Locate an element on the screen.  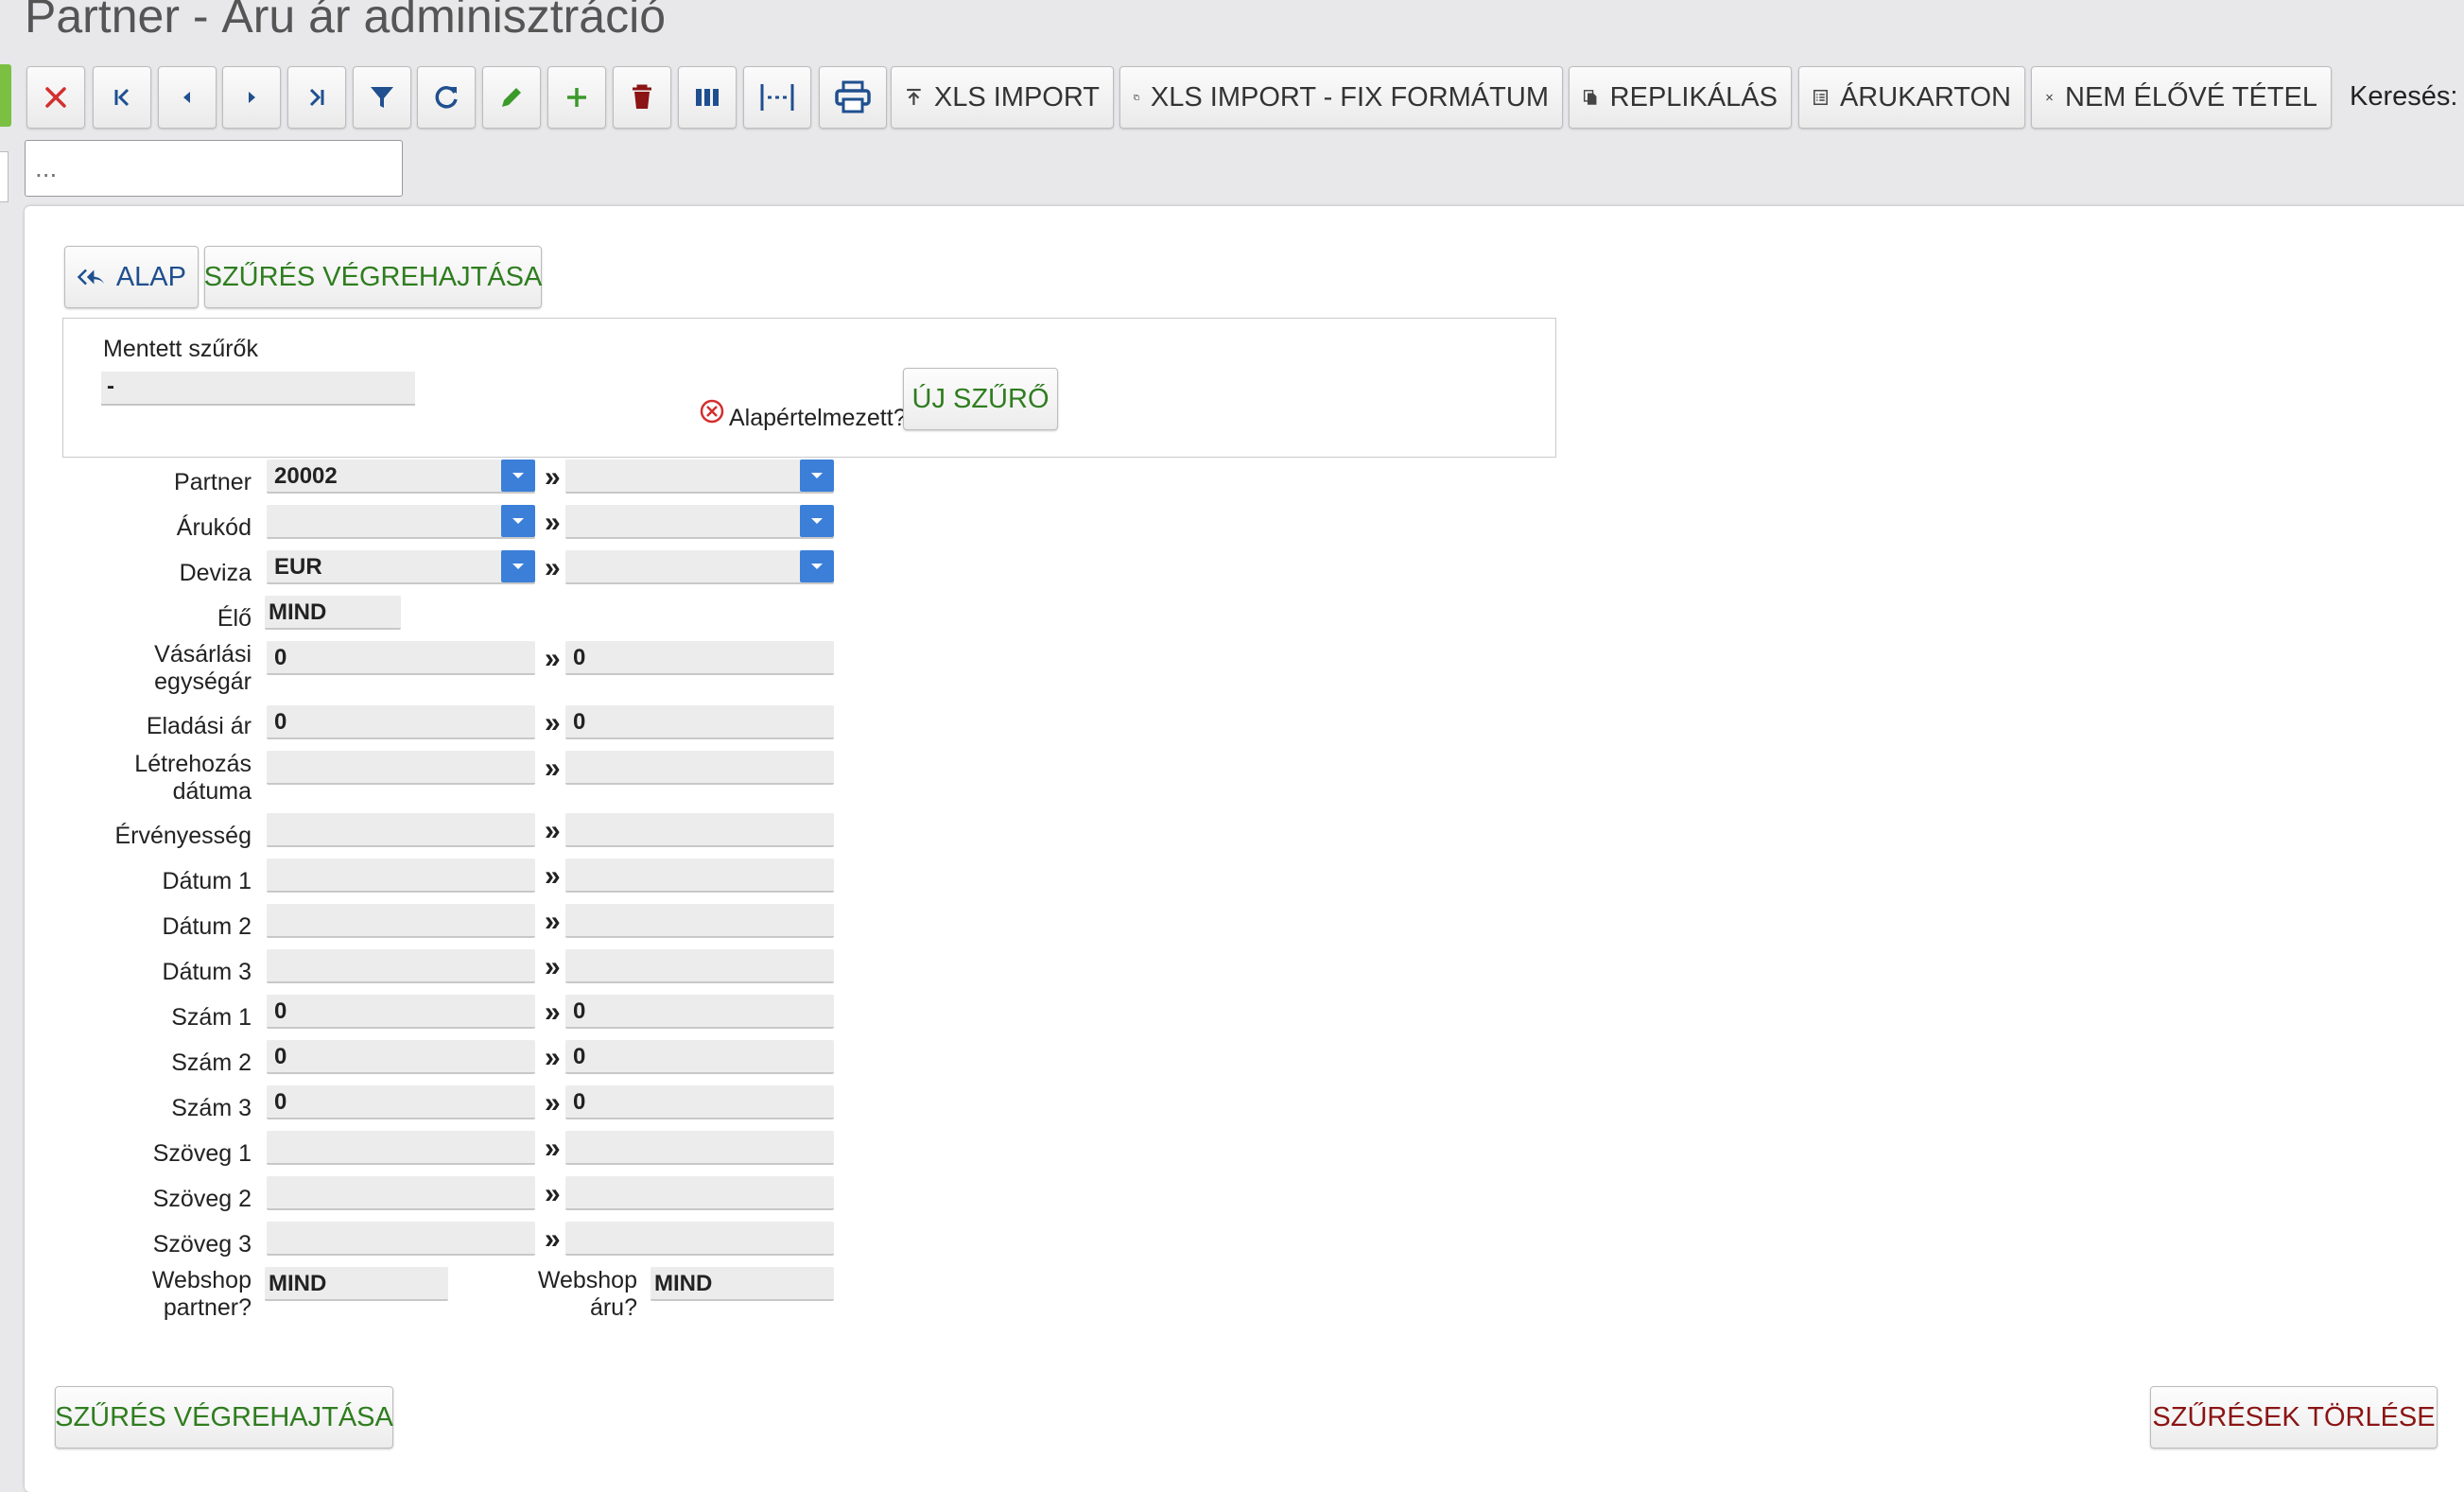
szam2-from-input: 0 is located at coordinates (401, 1057).